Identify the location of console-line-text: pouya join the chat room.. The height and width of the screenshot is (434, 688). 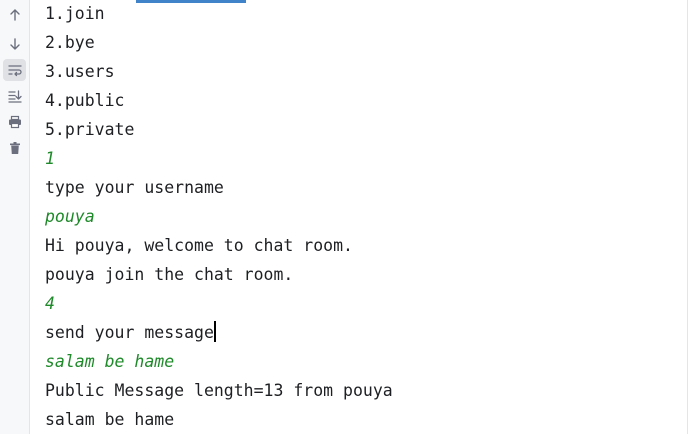
(169, 274).